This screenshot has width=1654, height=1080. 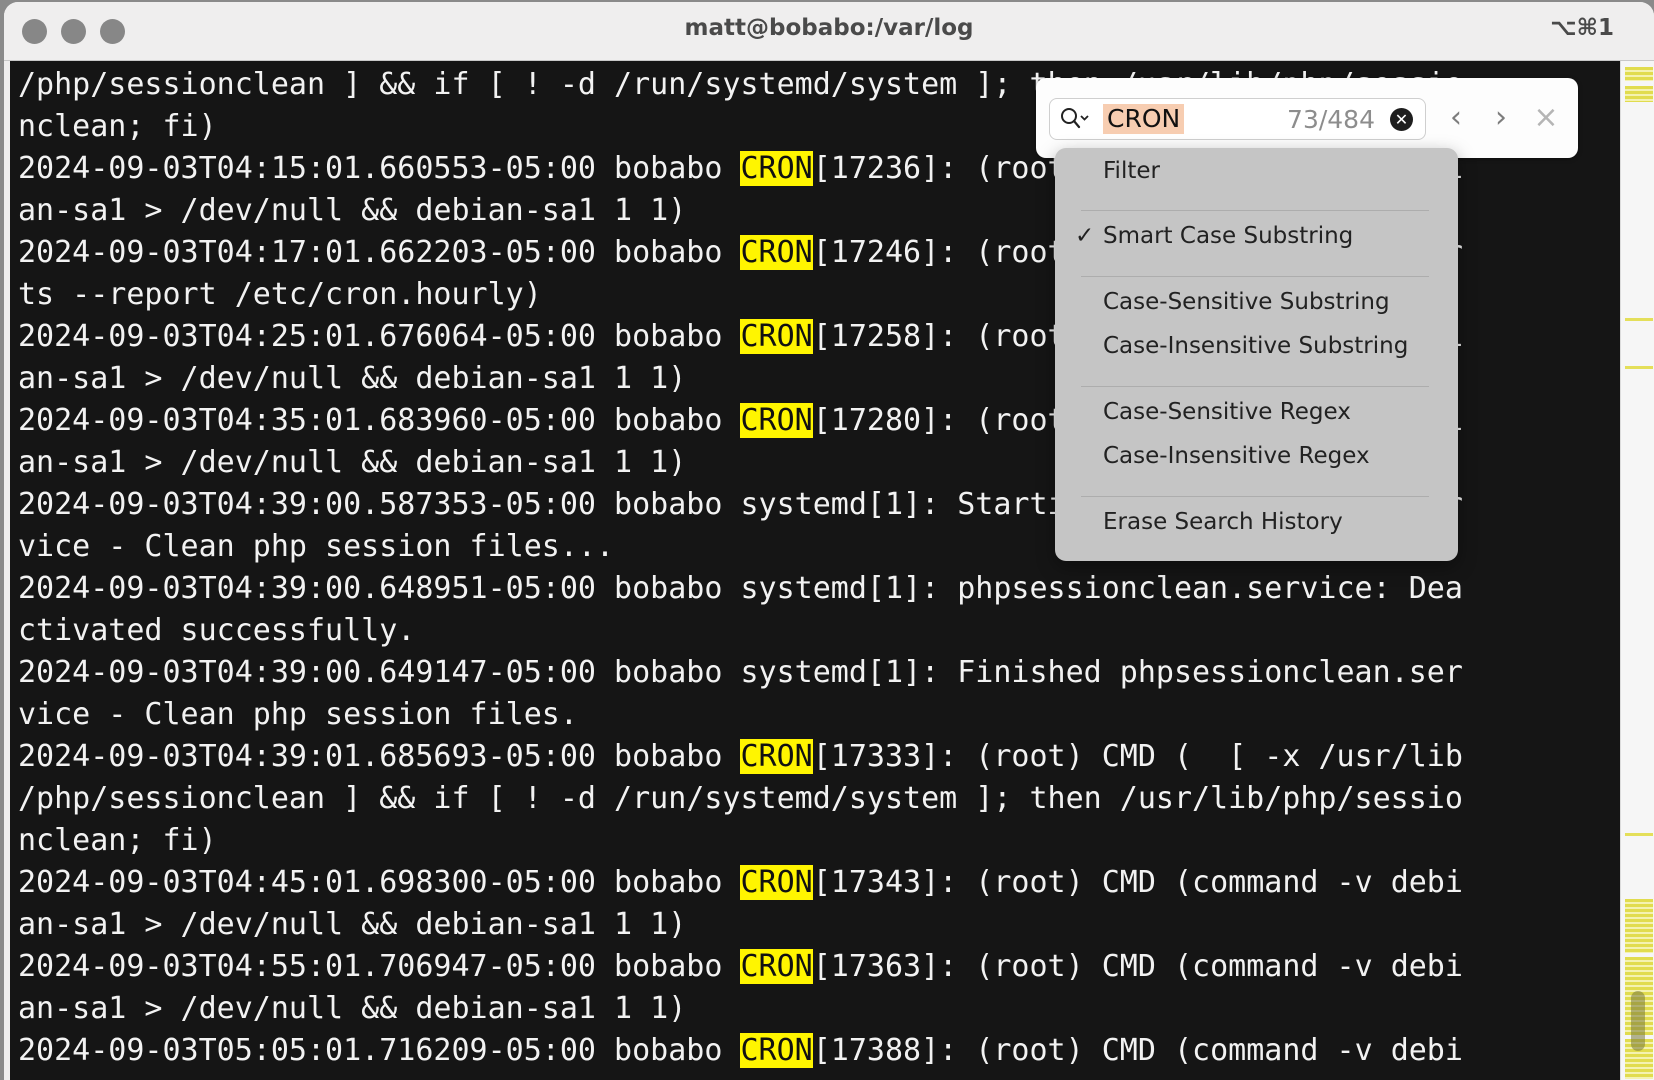 What do you see at coordinates (1546, 118) in the screenshot?
I see `close-find-button: ×` at bounding box center [1546, 118].